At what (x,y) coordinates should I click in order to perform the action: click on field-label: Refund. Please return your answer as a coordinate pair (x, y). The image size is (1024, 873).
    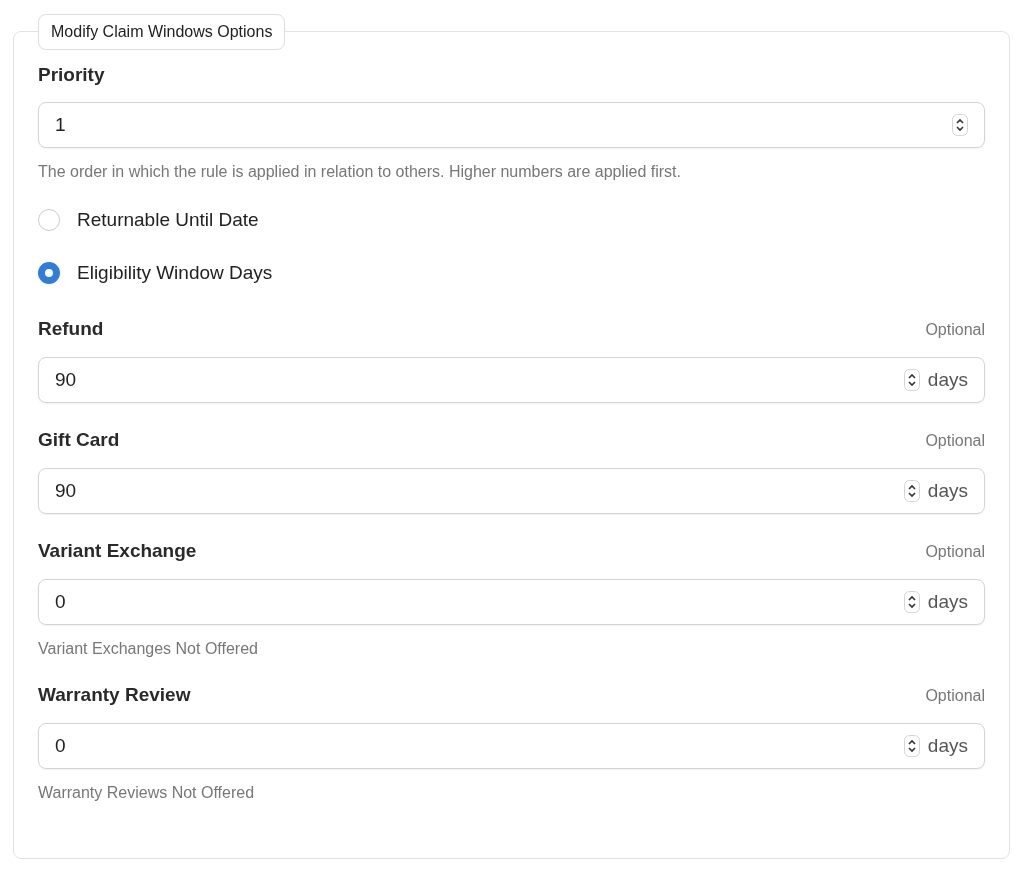
    Looking at the image, I should click on (71, 329).